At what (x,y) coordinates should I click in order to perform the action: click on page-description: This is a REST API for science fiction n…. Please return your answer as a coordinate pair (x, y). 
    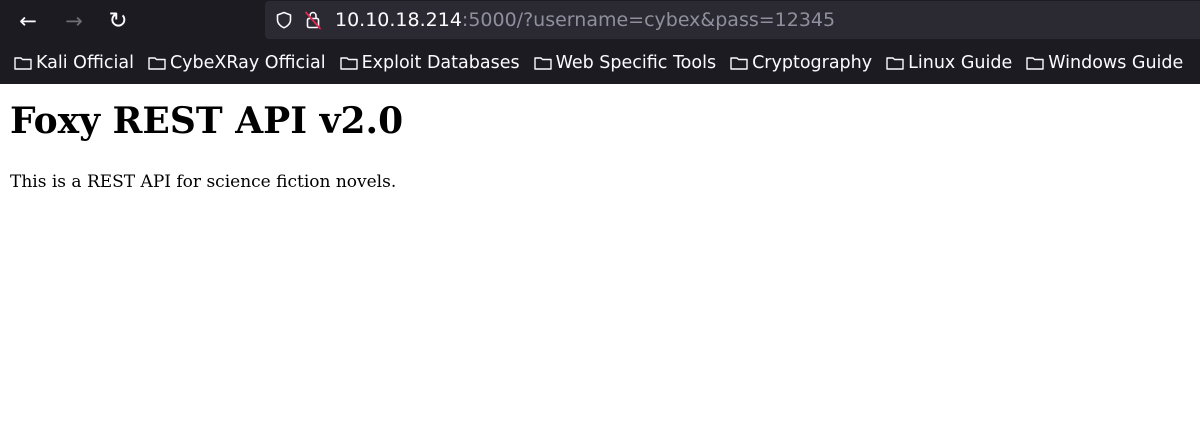
    Looking at the image, I should click on (203, 182).